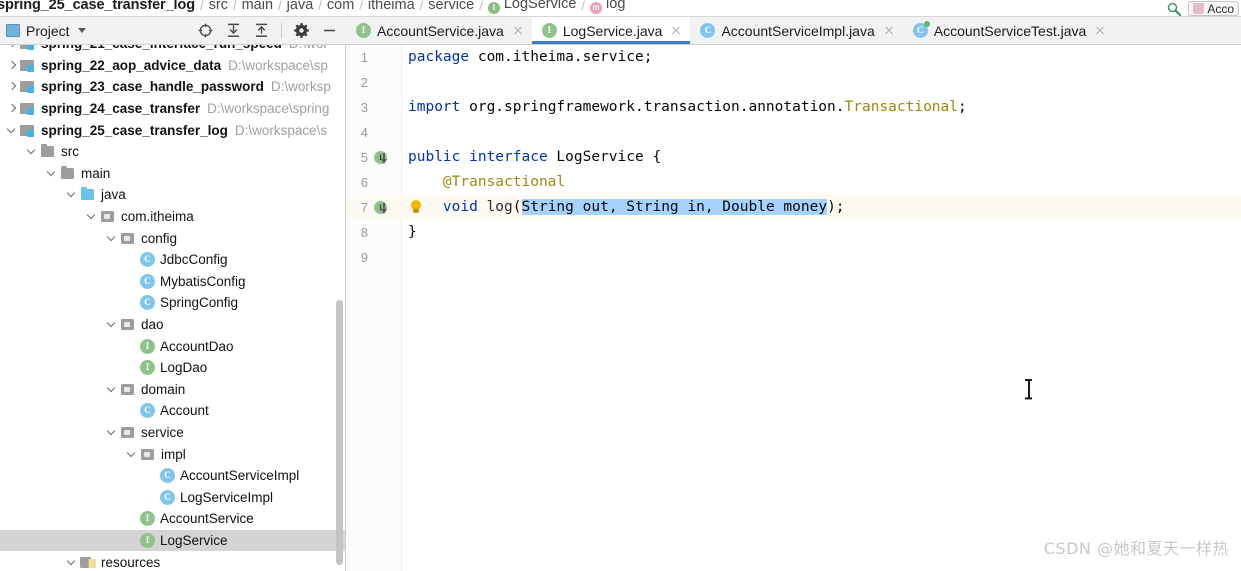 The width and height of the screenshot is (1241, 571). Describe the element at coordinates (172, 325) in the screenshot. I see `tree-node: dao` at that location.